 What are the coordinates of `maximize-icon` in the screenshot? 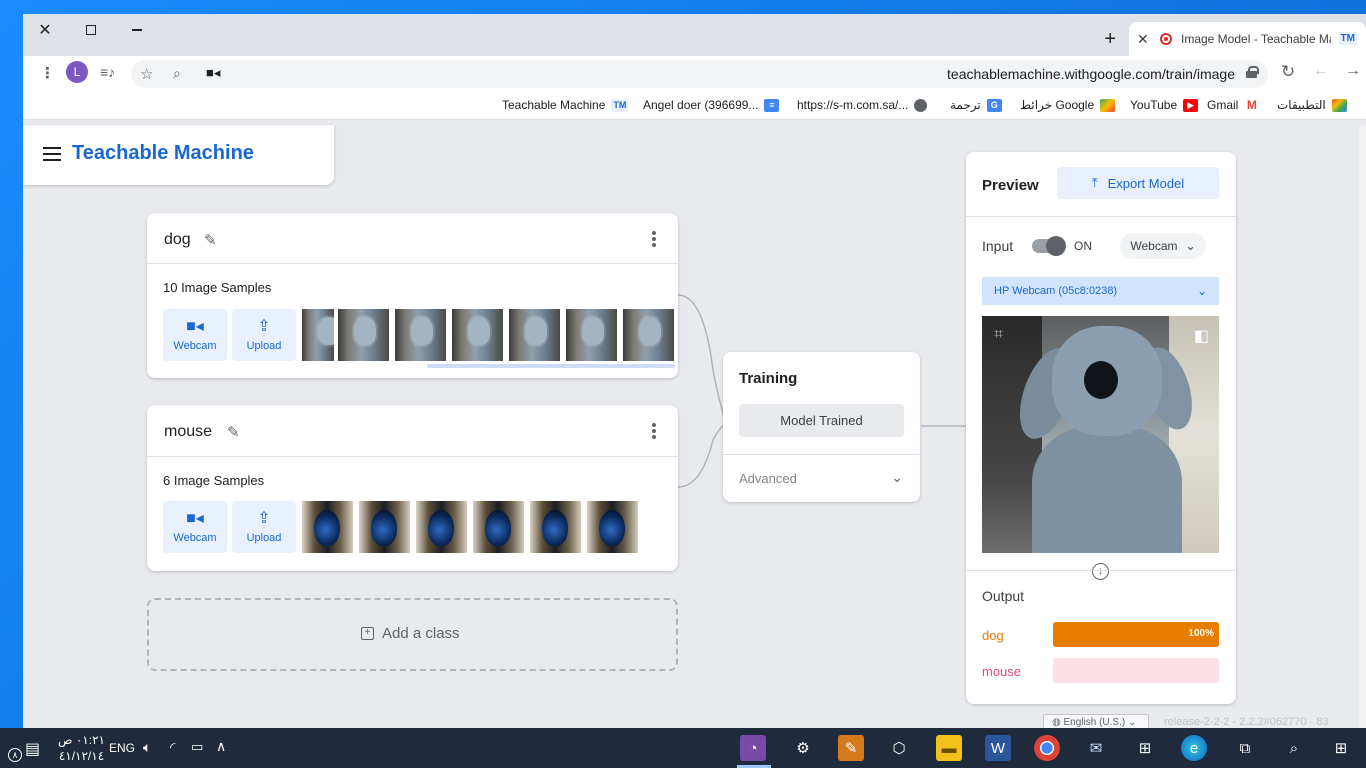 It's located at (91, 30).